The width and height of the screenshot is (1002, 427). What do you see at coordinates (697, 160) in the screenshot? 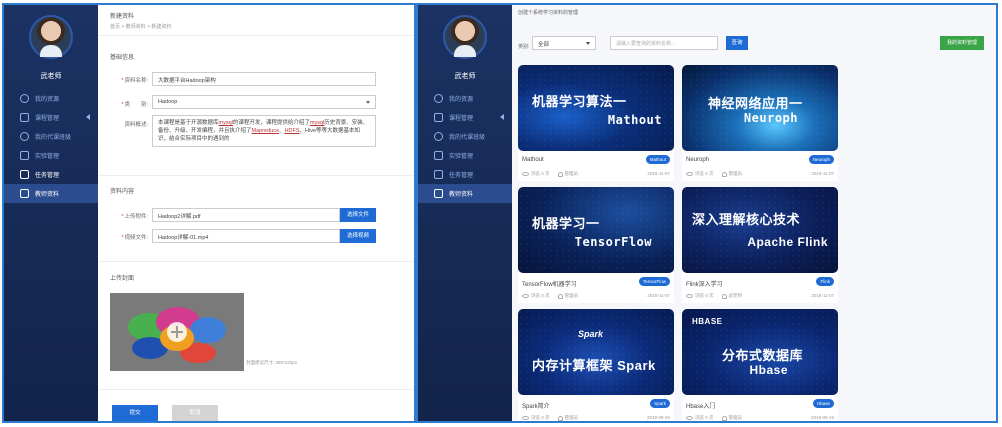
I see `card-title: Neuroph` at bounding box center [697, 160].